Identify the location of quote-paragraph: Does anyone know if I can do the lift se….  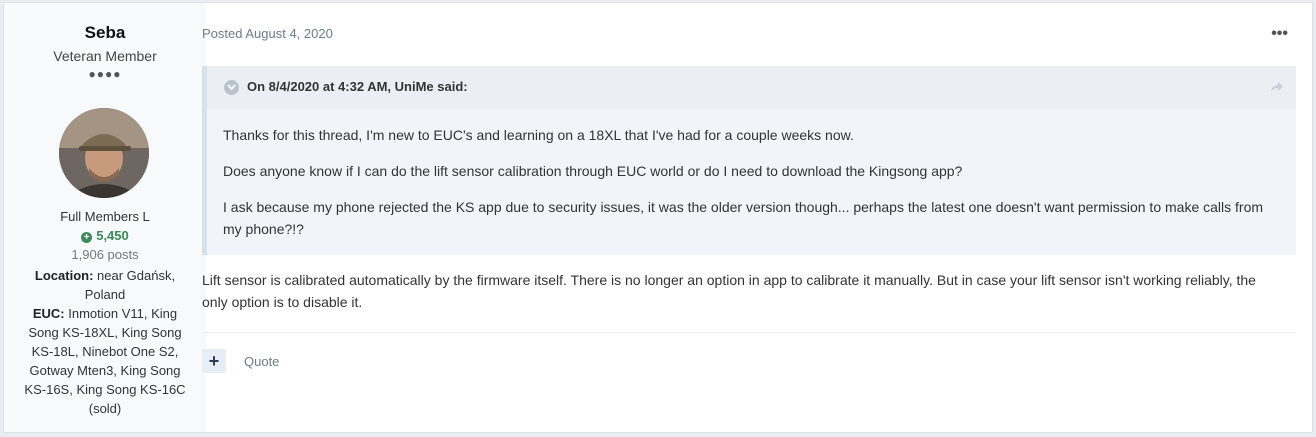
(593, 171).